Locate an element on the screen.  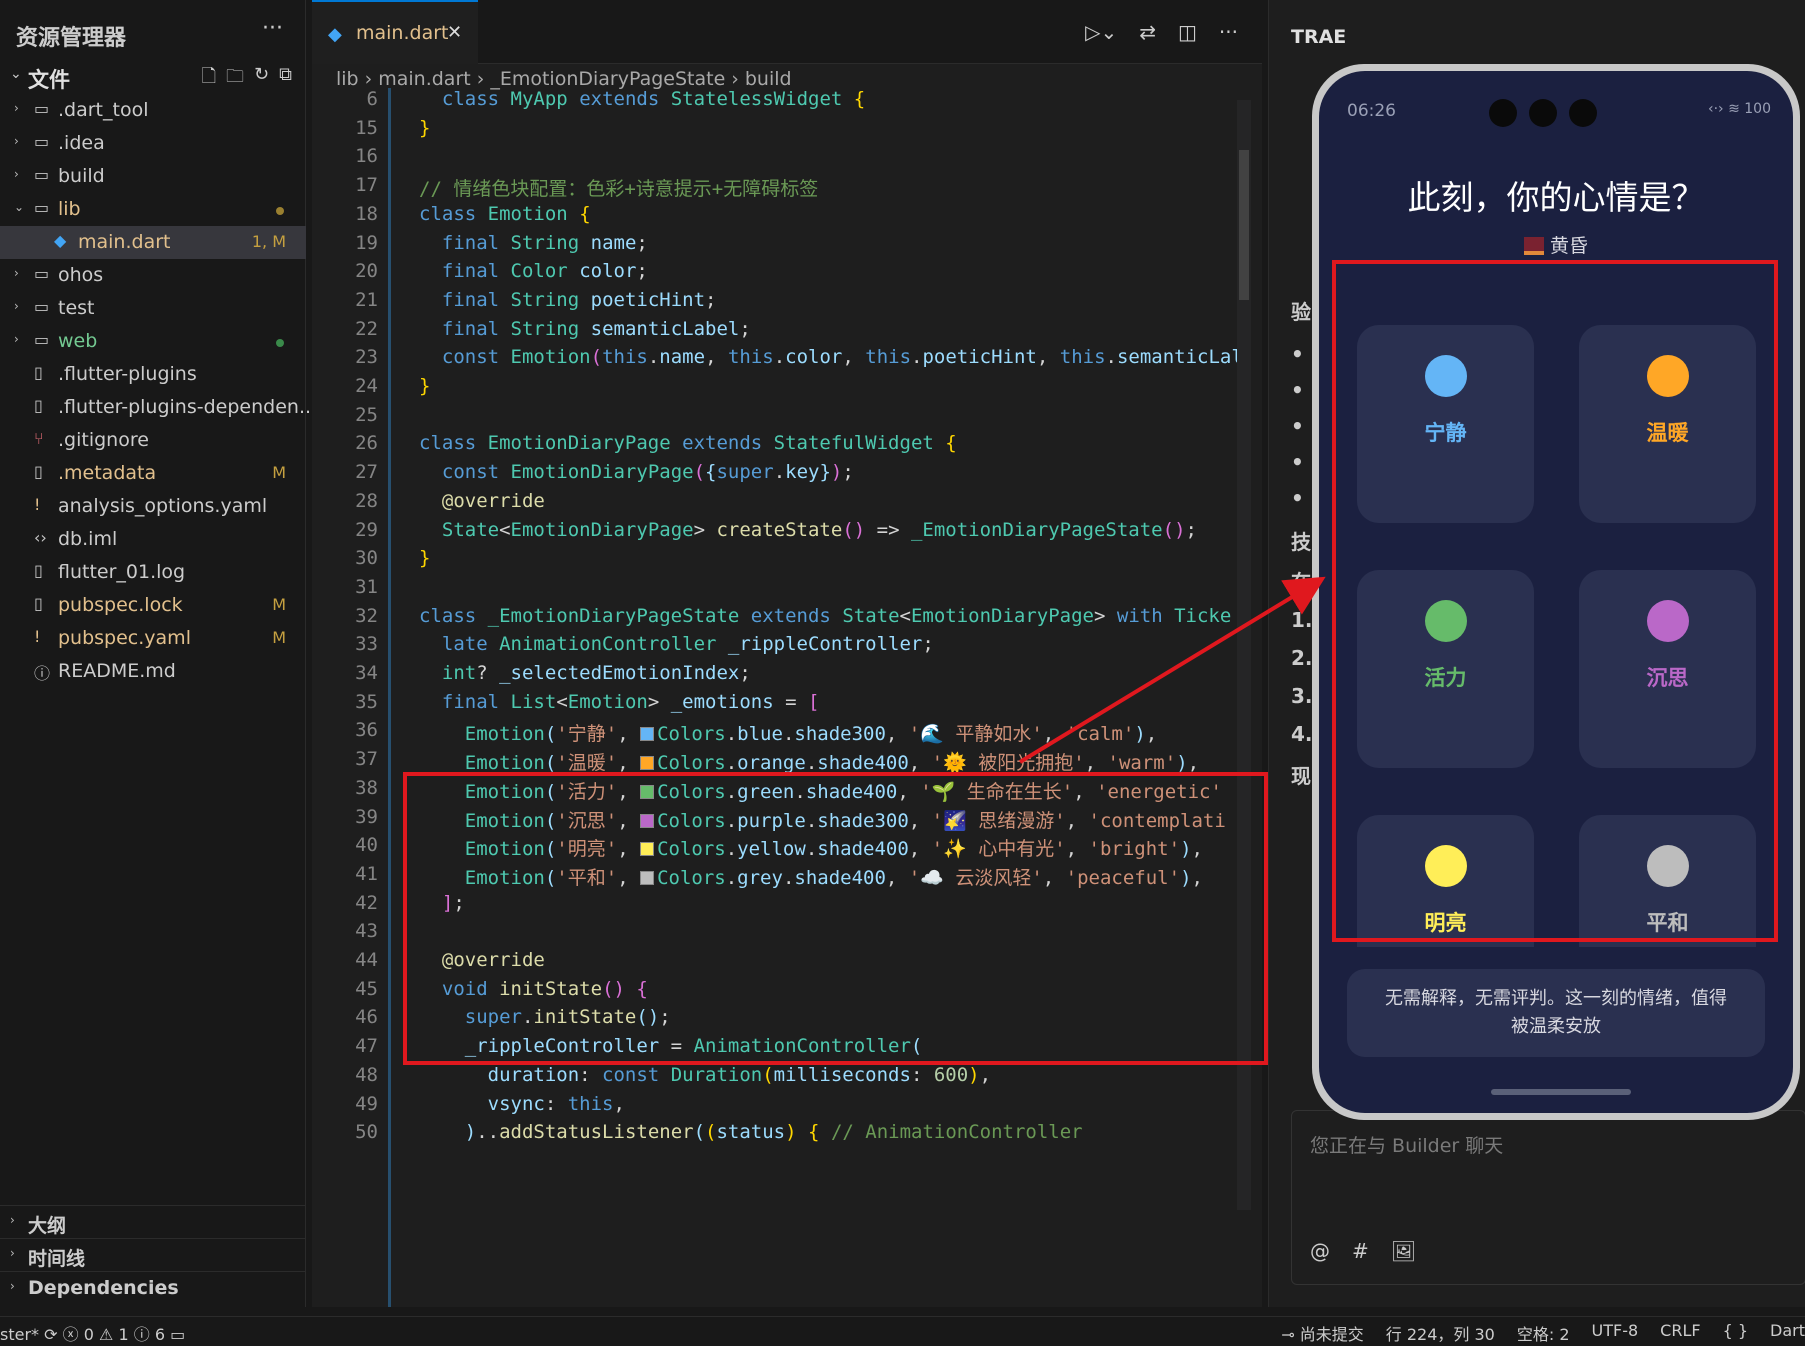
tree-item: ▯ pubspec.lock M is located at coordinates (153, 605).